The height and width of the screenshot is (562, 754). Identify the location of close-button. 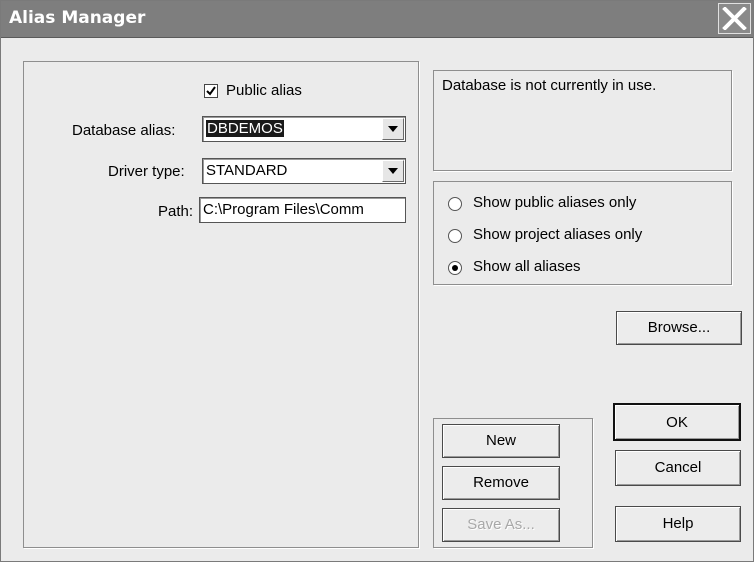
(734, 18).